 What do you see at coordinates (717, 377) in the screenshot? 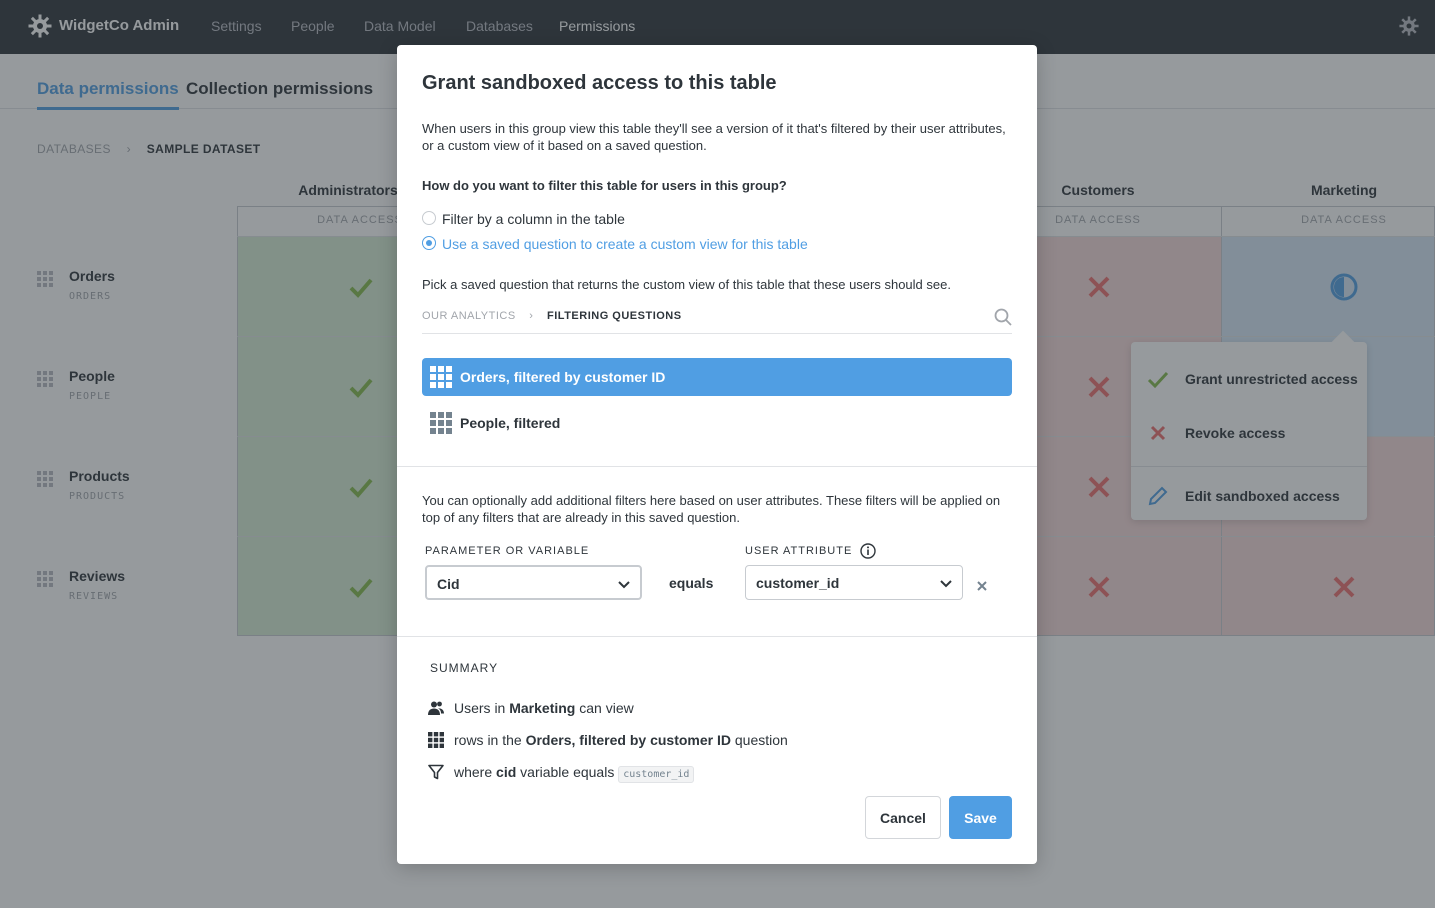
I see `question-item-orders: Orders, filtered by customer ID` at bounding box center [717, 377].